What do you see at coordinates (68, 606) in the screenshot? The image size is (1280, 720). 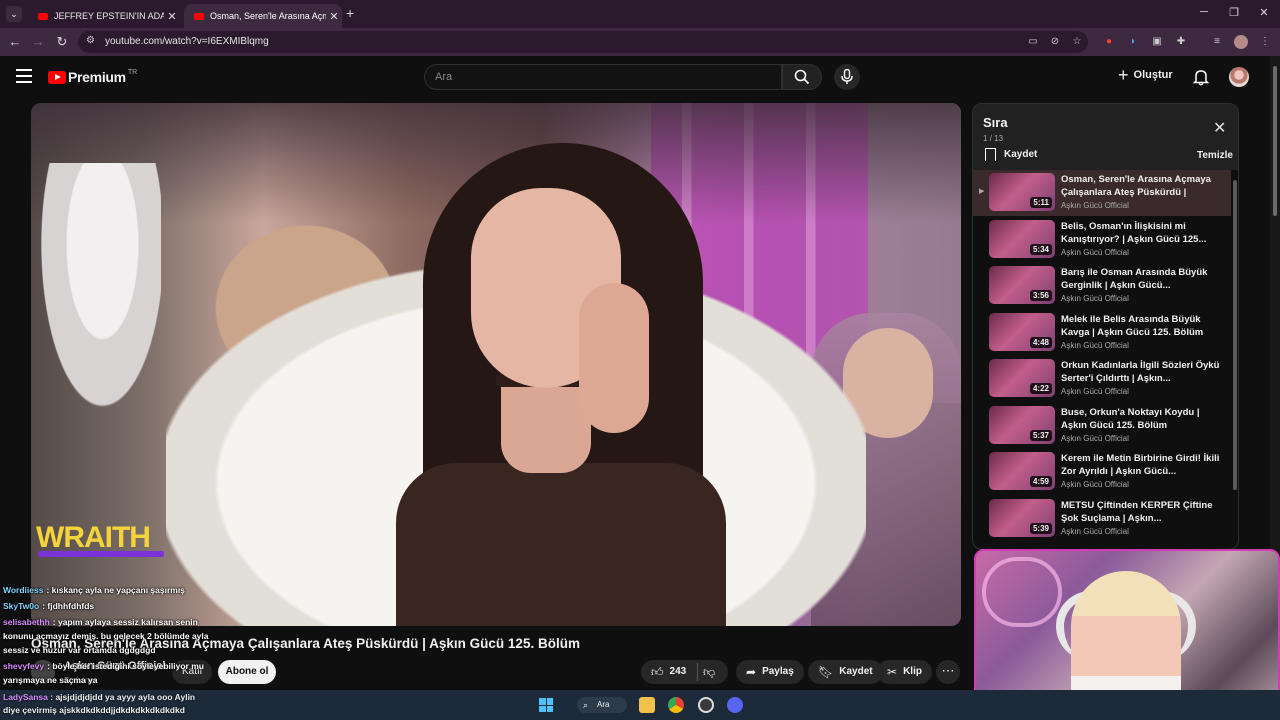 I see `chat-text: : fjdhhfdhfds` at bounding box center [68, 606].